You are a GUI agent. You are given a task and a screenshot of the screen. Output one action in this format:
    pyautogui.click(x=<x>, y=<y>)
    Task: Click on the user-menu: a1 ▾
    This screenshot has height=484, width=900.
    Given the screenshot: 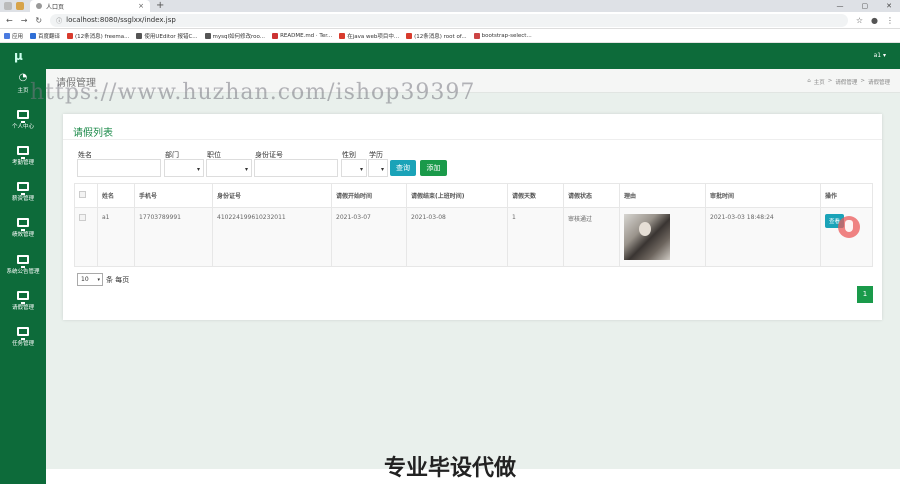 What is the action you would take?
    pyautogui.click(x=880, y=55)
    